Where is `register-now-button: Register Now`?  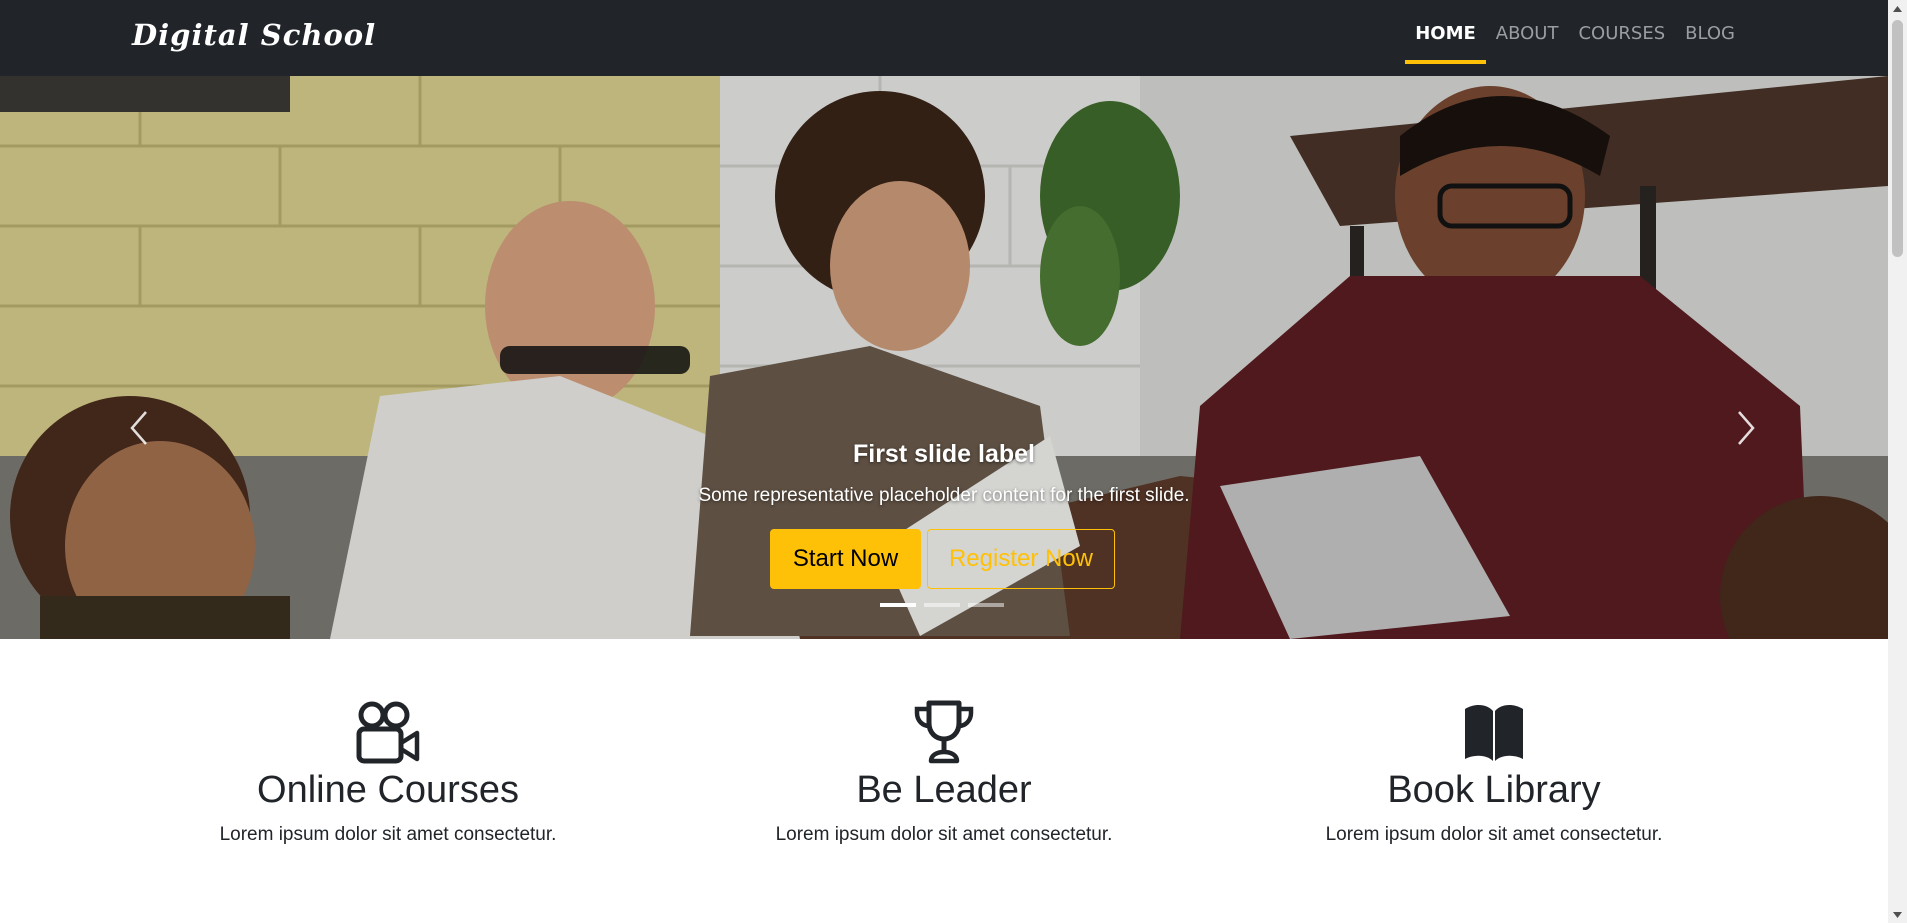
register-now-button: Register Now is located at coordinates (1021, 559).